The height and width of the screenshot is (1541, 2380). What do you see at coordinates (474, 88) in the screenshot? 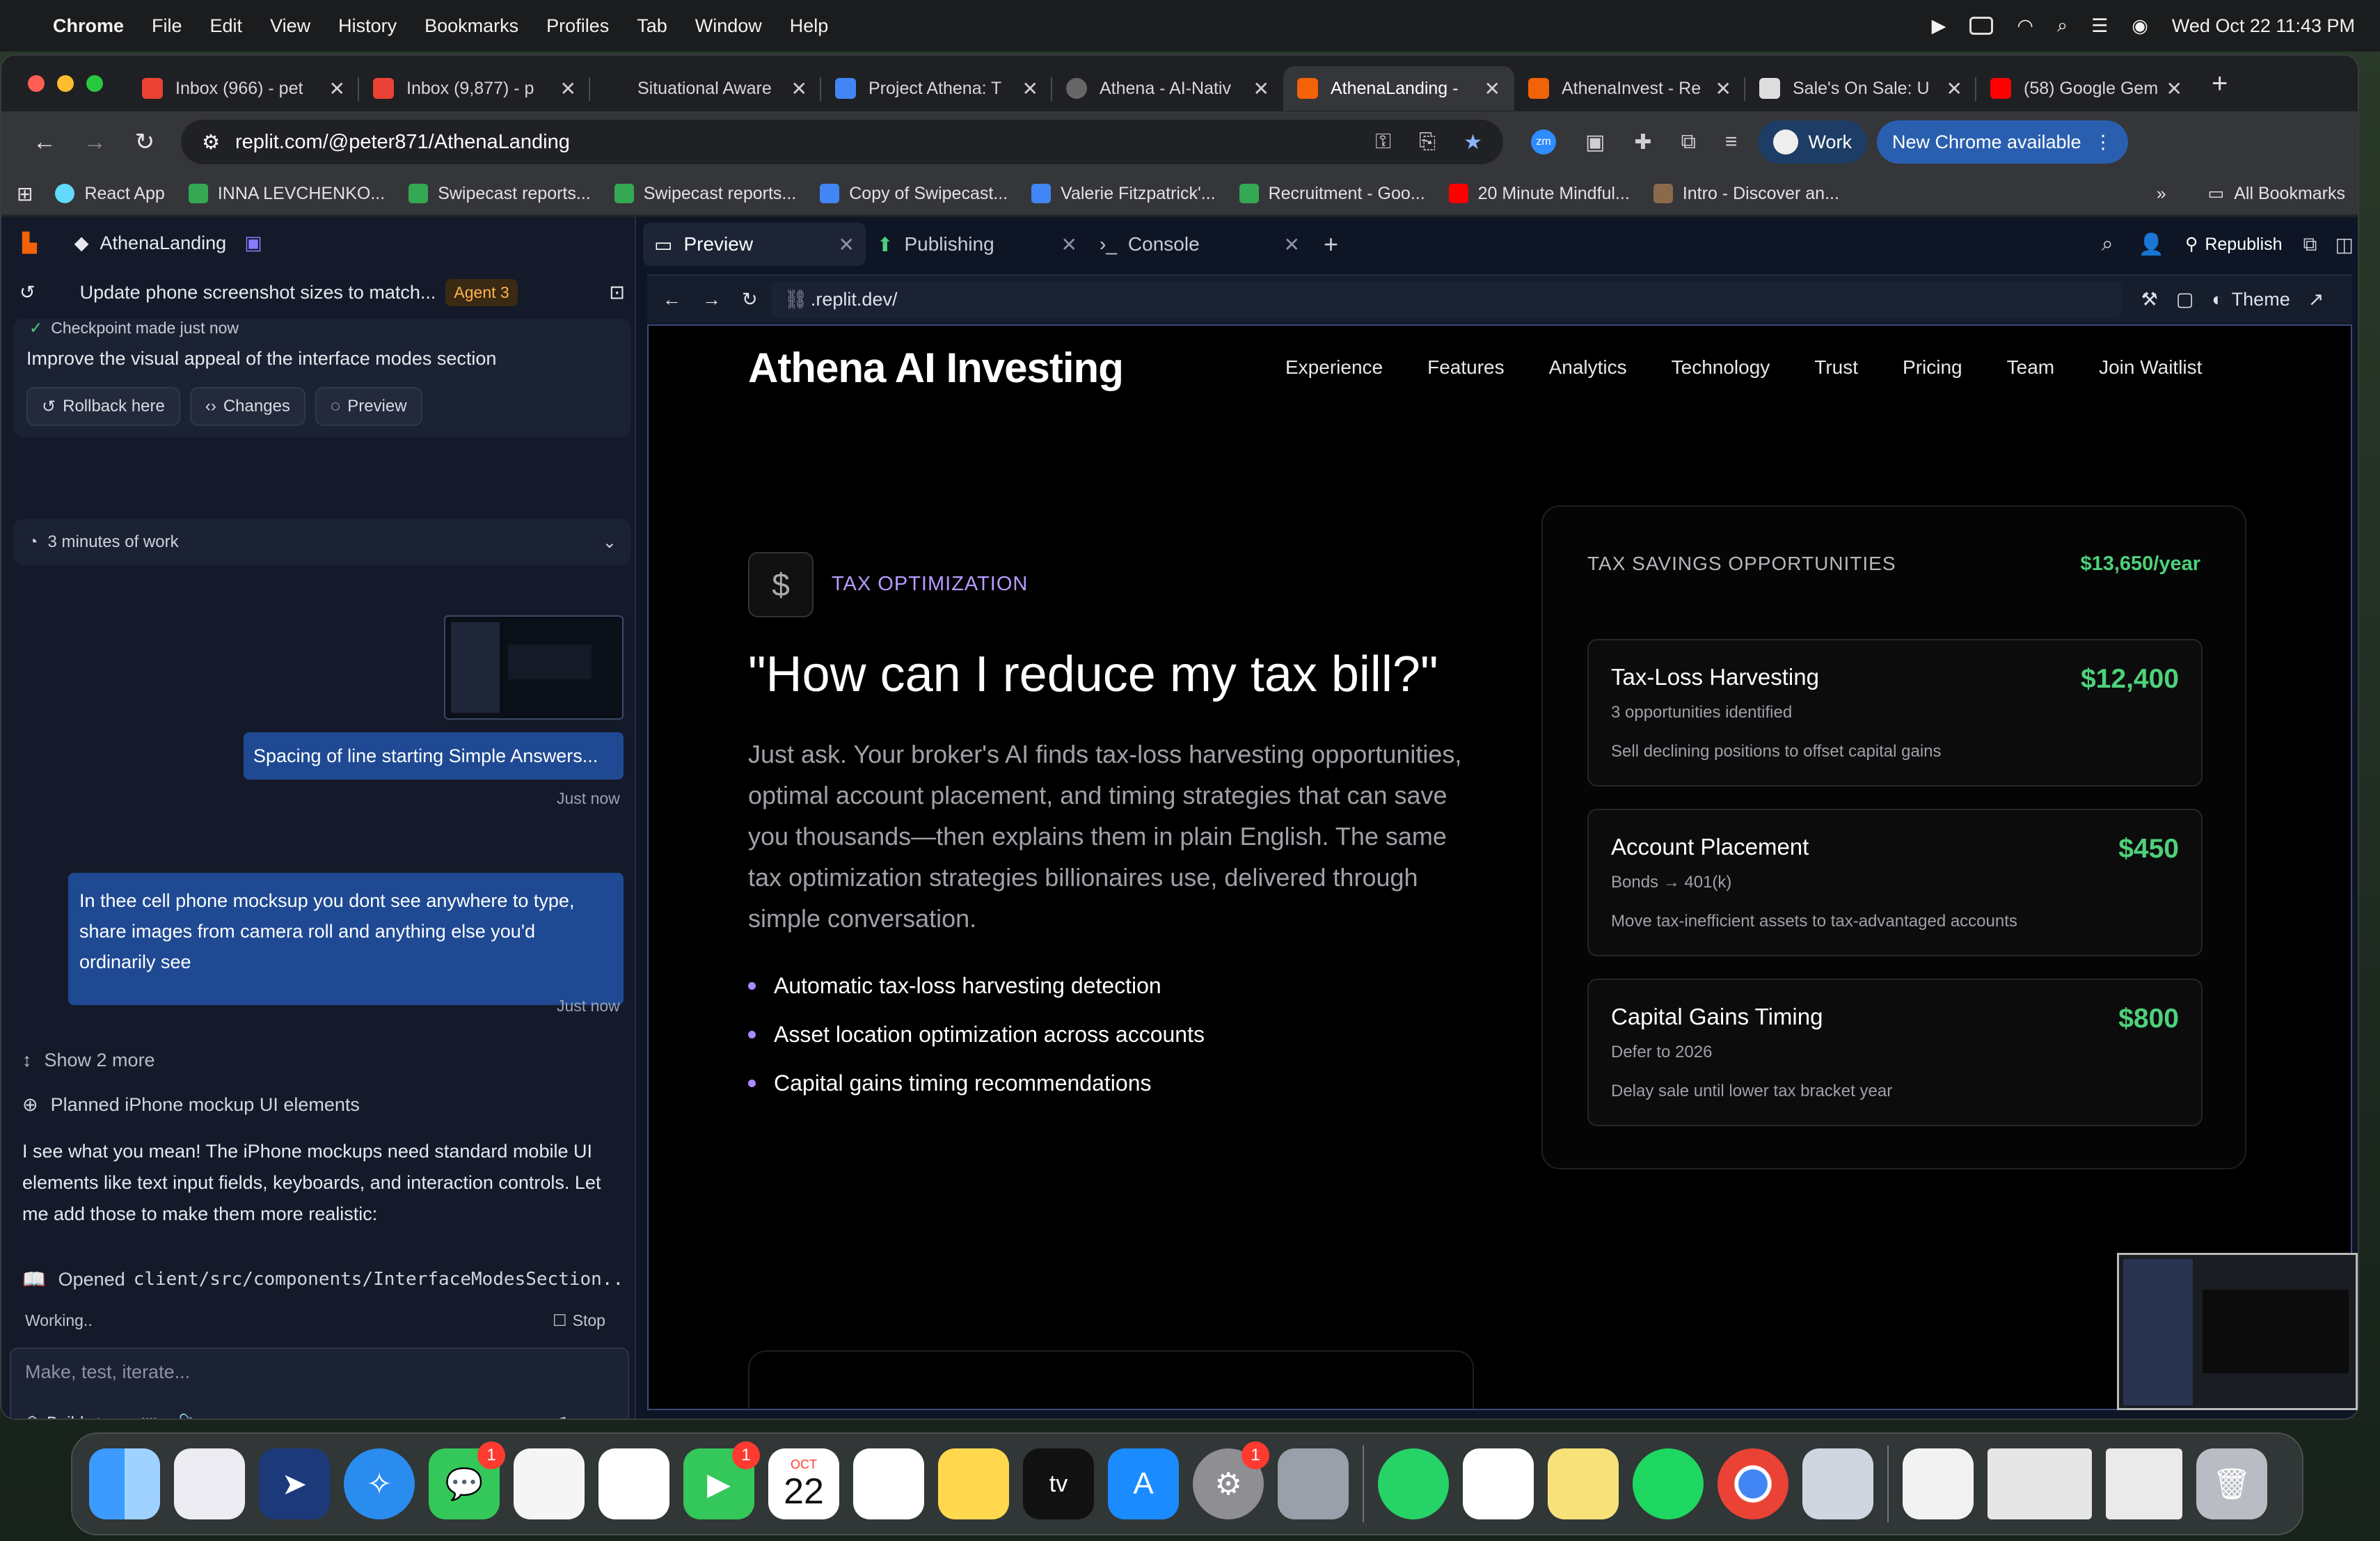
I see `browser-tab: Inbox (9,877) - p ✕` at bounding box center [474, 88].